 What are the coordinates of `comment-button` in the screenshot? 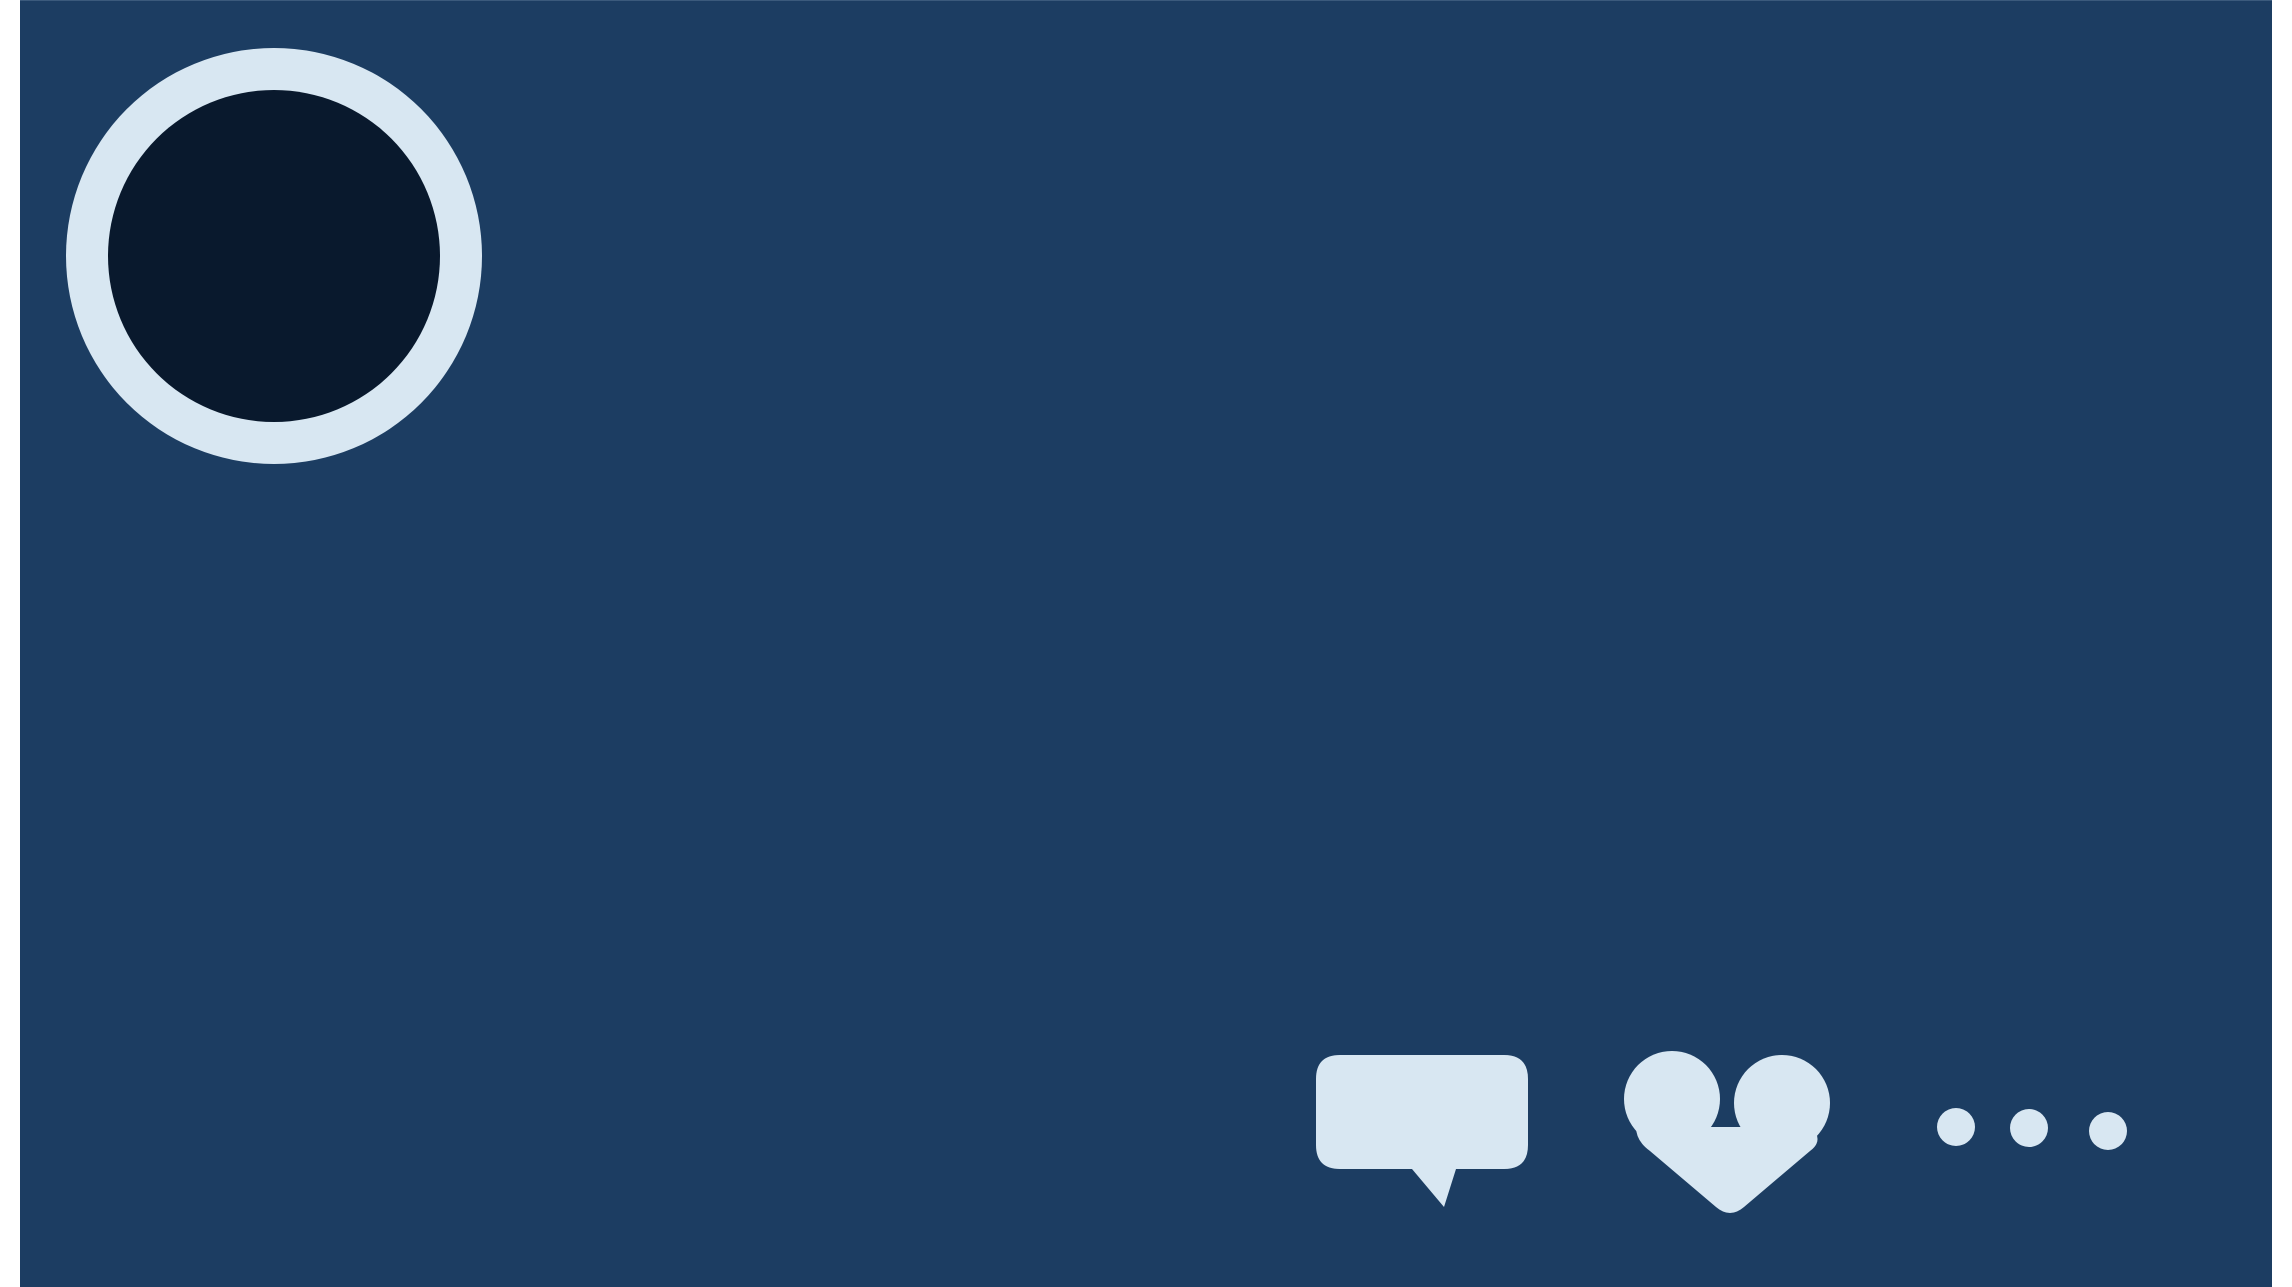 It's located at (1424, 1133).